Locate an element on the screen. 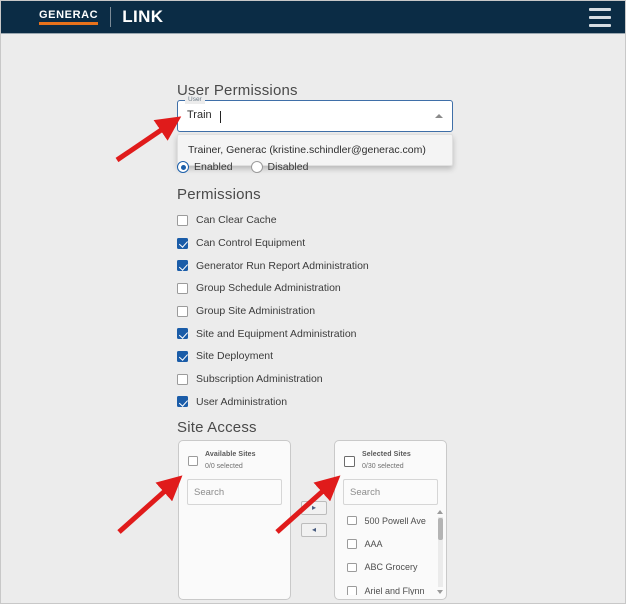 The height and width of the screenshot is (604, 626). site-list-item: 500 Powell Ave is located at coordinates (390, 520).